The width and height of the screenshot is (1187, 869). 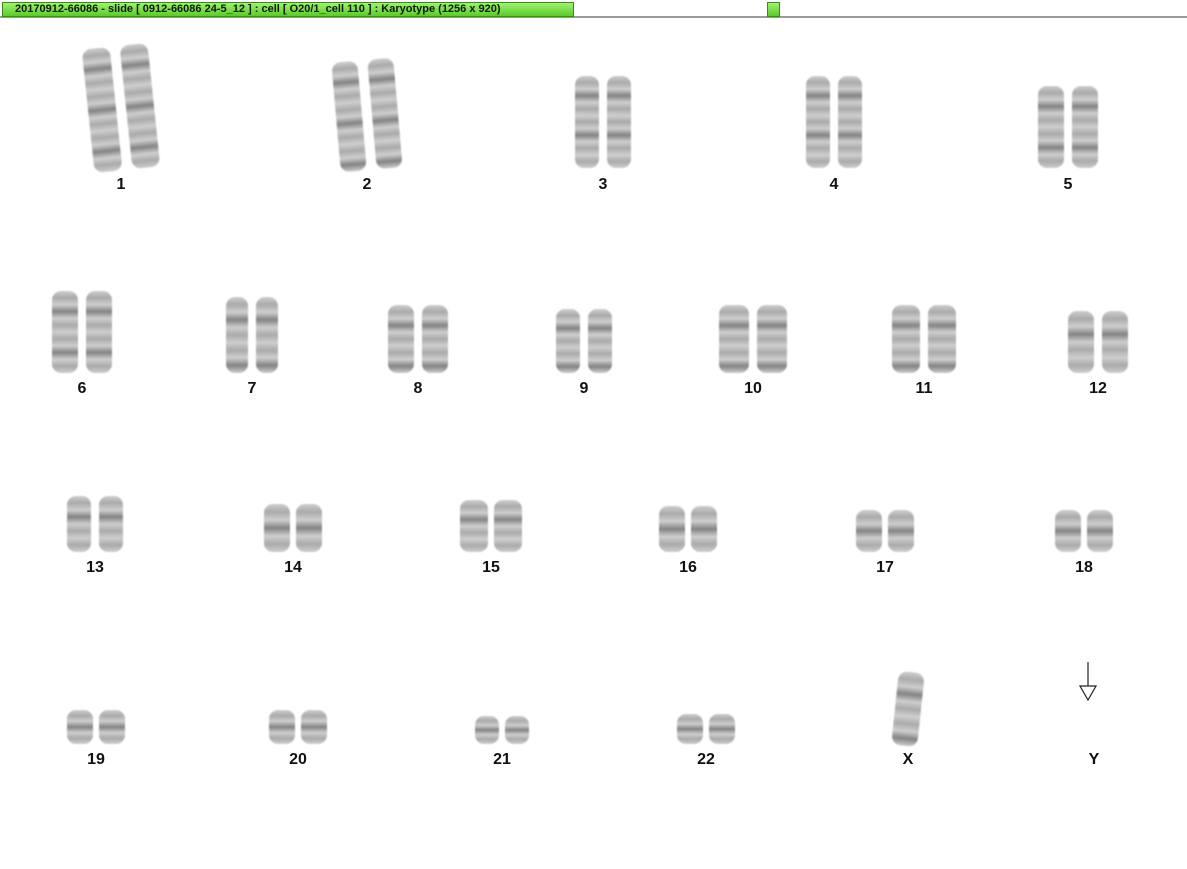 What do you see at coordinates (706, 759) in the screenshot?
I see `chromosome-label-22: 22` at bounding box center [706, 759].